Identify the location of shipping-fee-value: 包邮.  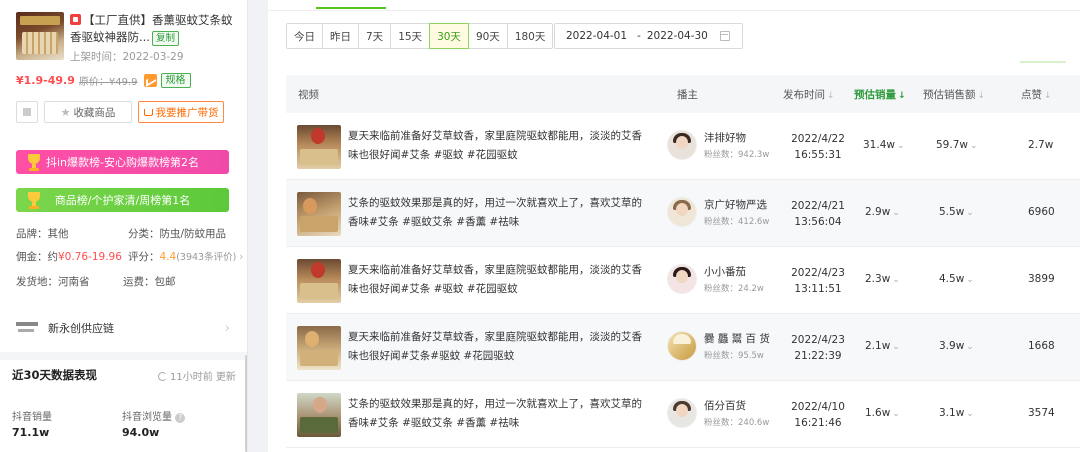
(165, 282).